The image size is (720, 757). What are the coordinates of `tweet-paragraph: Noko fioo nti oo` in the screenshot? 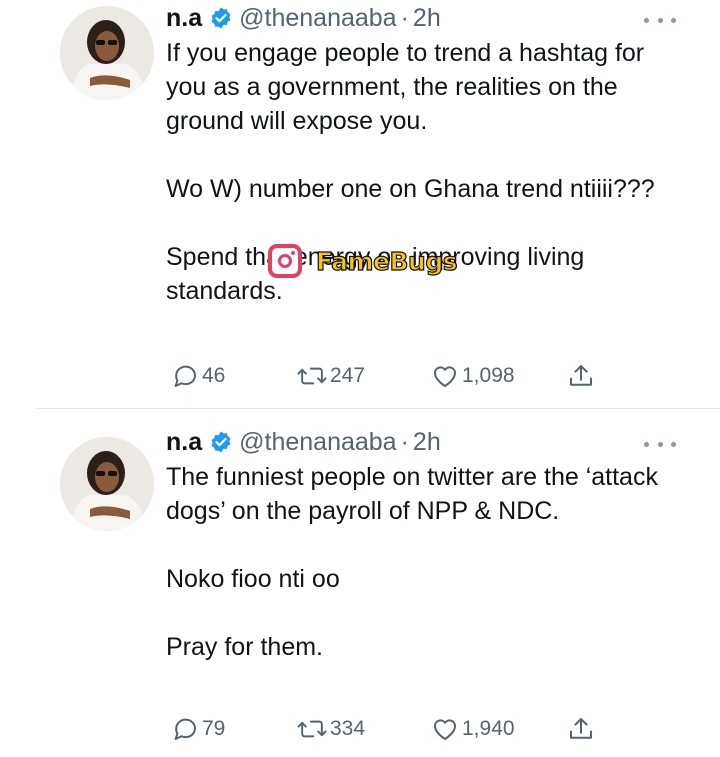 It's located at (253, 579).